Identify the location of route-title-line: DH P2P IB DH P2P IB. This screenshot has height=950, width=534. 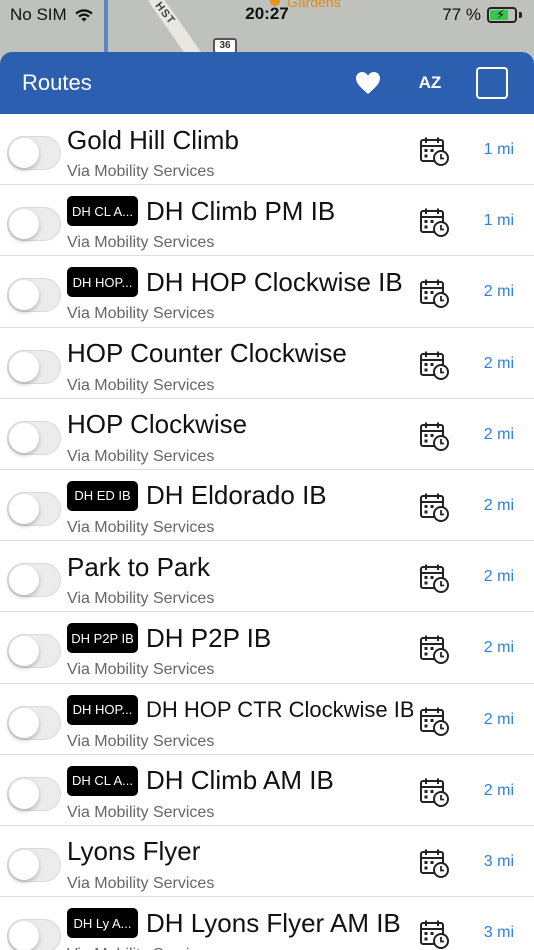
(240, 638).